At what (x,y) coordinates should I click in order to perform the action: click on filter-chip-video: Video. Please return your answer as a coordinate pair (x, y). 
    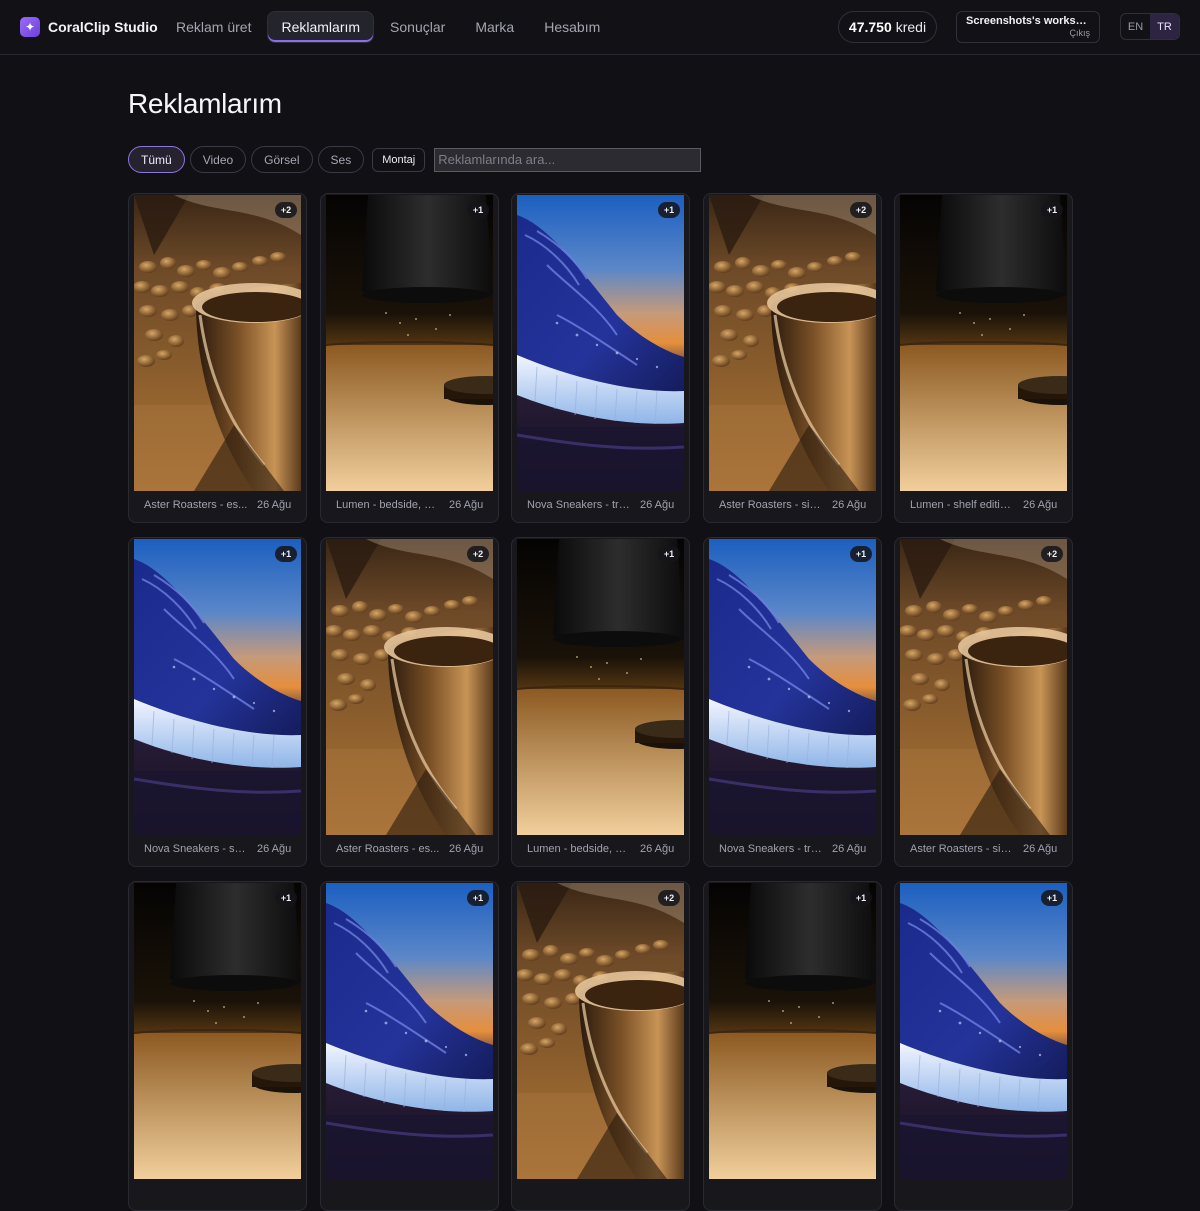
    Looking at the image, I should click on (218, 159).